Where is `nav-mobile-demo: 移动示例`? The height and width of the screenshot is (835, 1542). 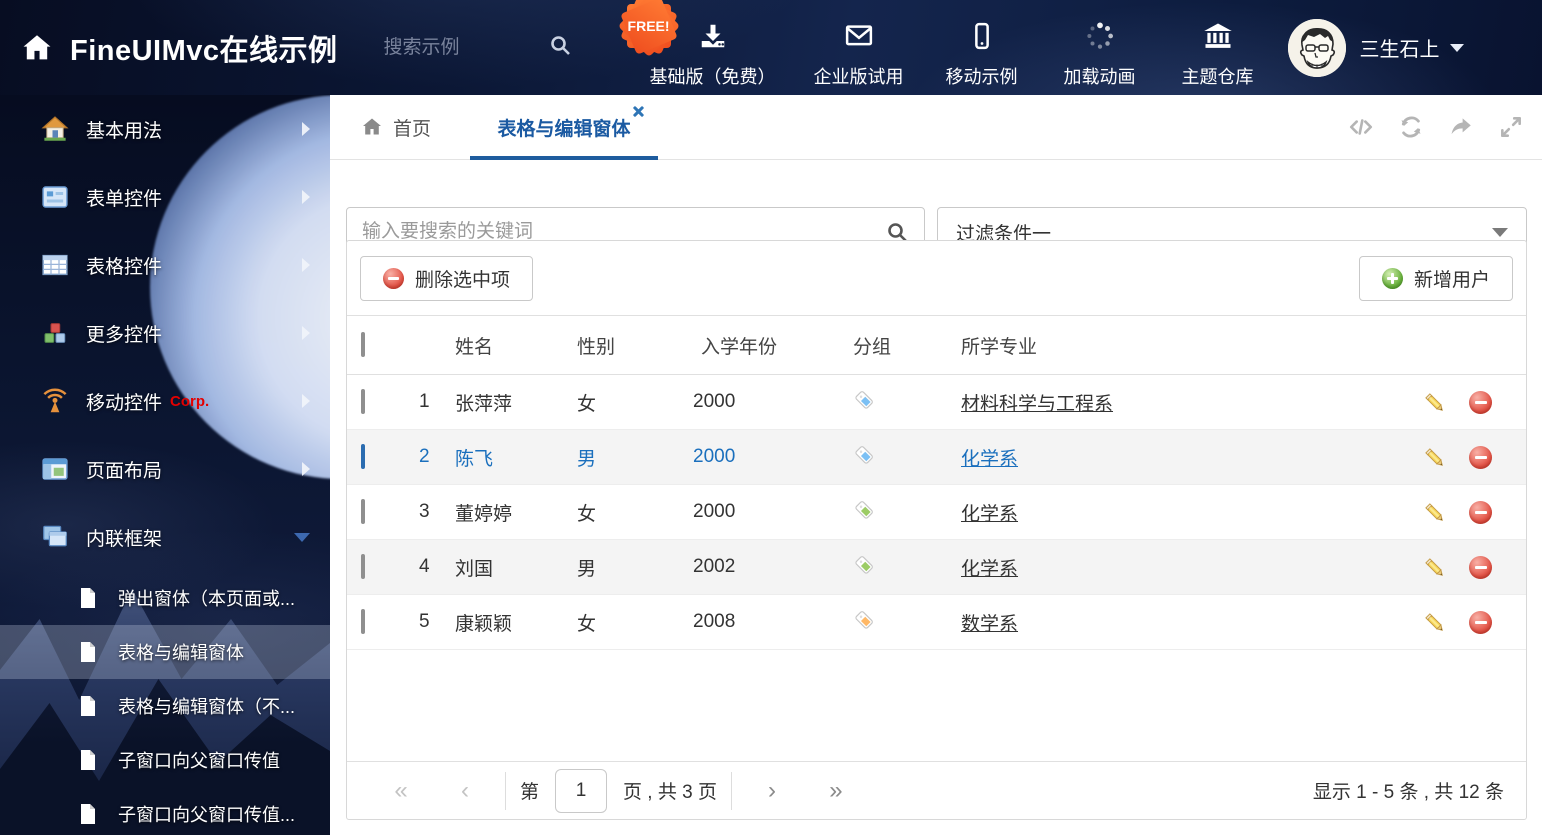 nav-mobile-demo: 移动示例 is located at coordinates (982, 55).